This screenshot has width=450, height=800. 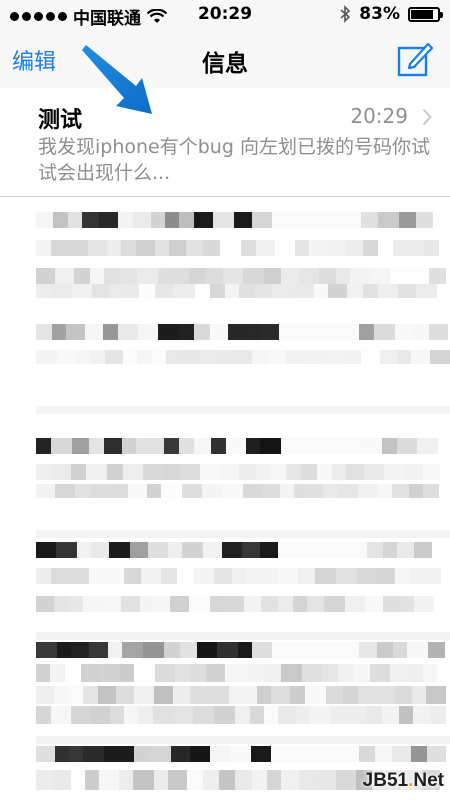 I want to click on navigation-bar: 编辑 信息, so click(x=225, y=59).